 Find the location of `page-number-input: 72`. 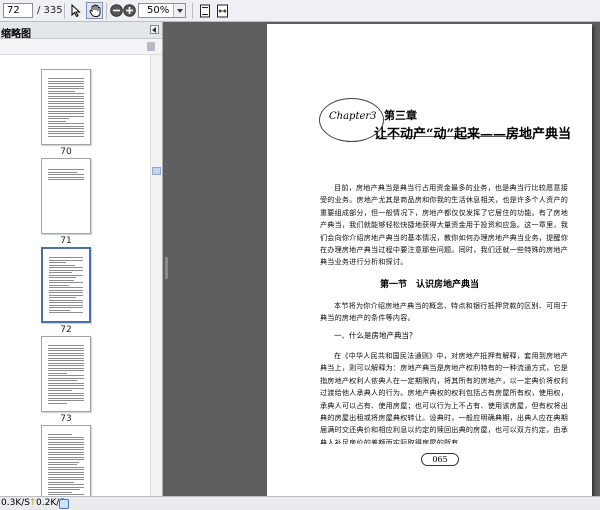

page-number-input: 72 is located at coordinates (18, 10).